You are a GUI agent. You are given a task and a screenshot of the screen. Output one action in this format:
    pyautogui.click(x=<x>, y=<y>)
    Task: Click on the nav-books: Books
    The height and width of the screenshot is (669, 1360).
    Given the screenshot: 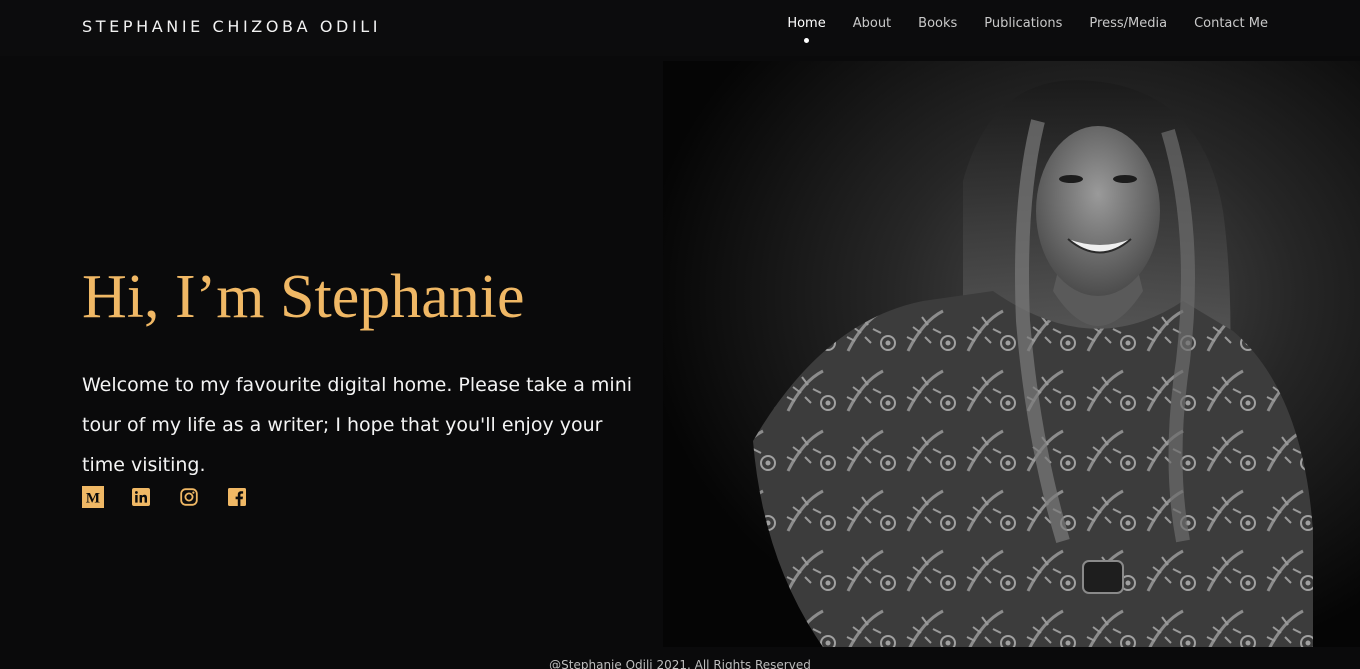 What is the action you would take?
    pyautogui.click(x=937, y=23)
    